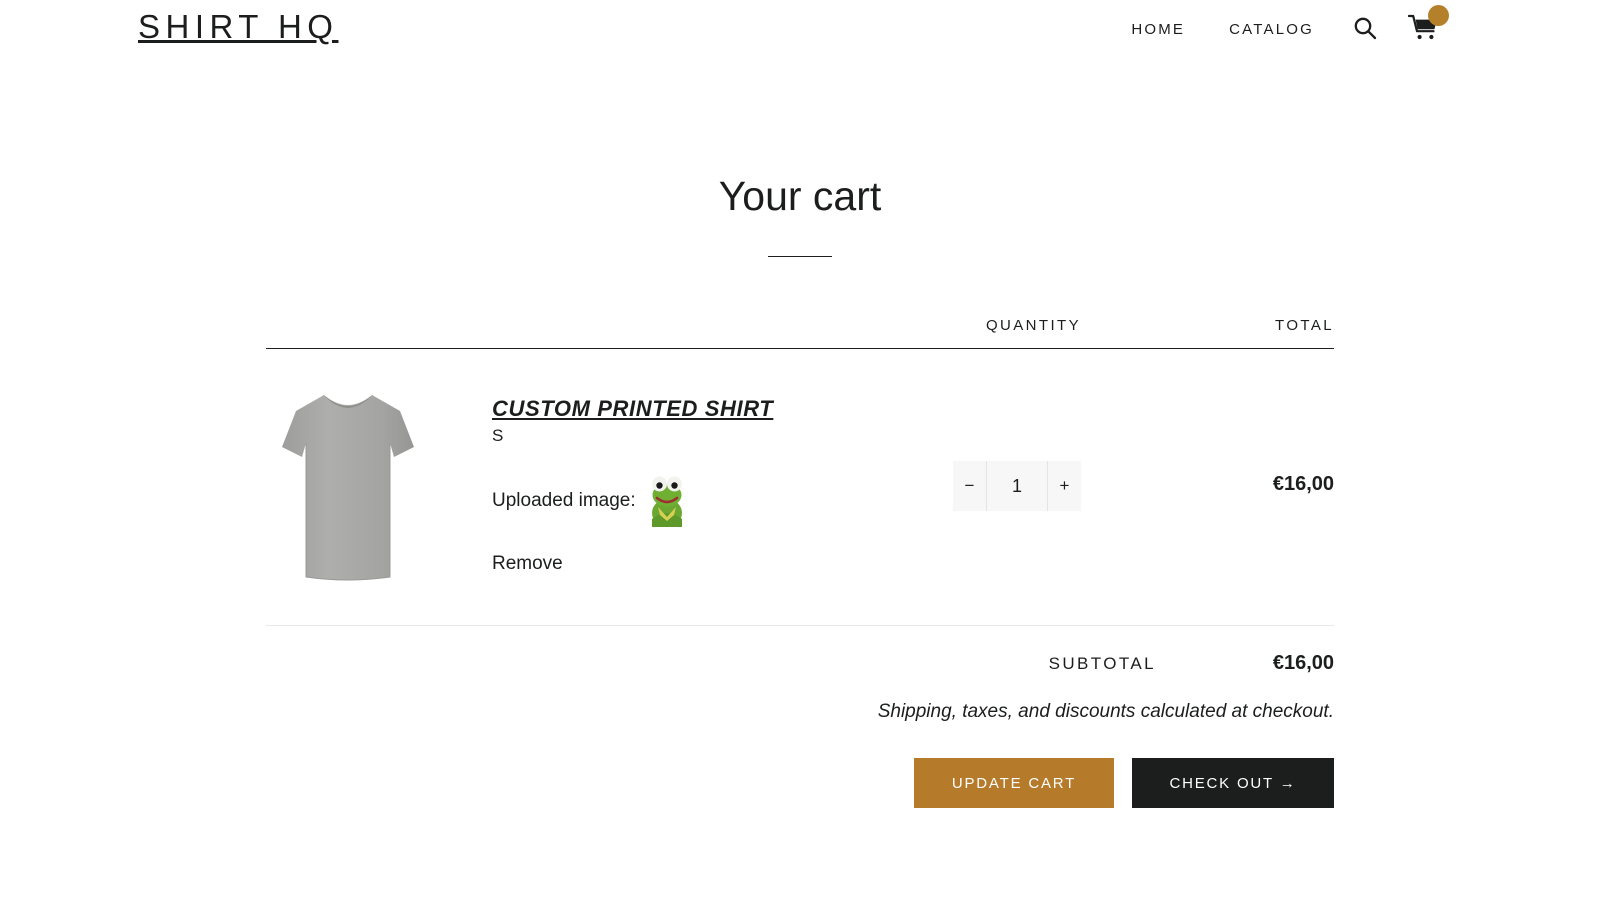 This screenshot has width=1600, height=900. What do you see at coordinates (800, 196) in the screenshot?
I see `page-title: Your cart` at bounding box center [800, 196].